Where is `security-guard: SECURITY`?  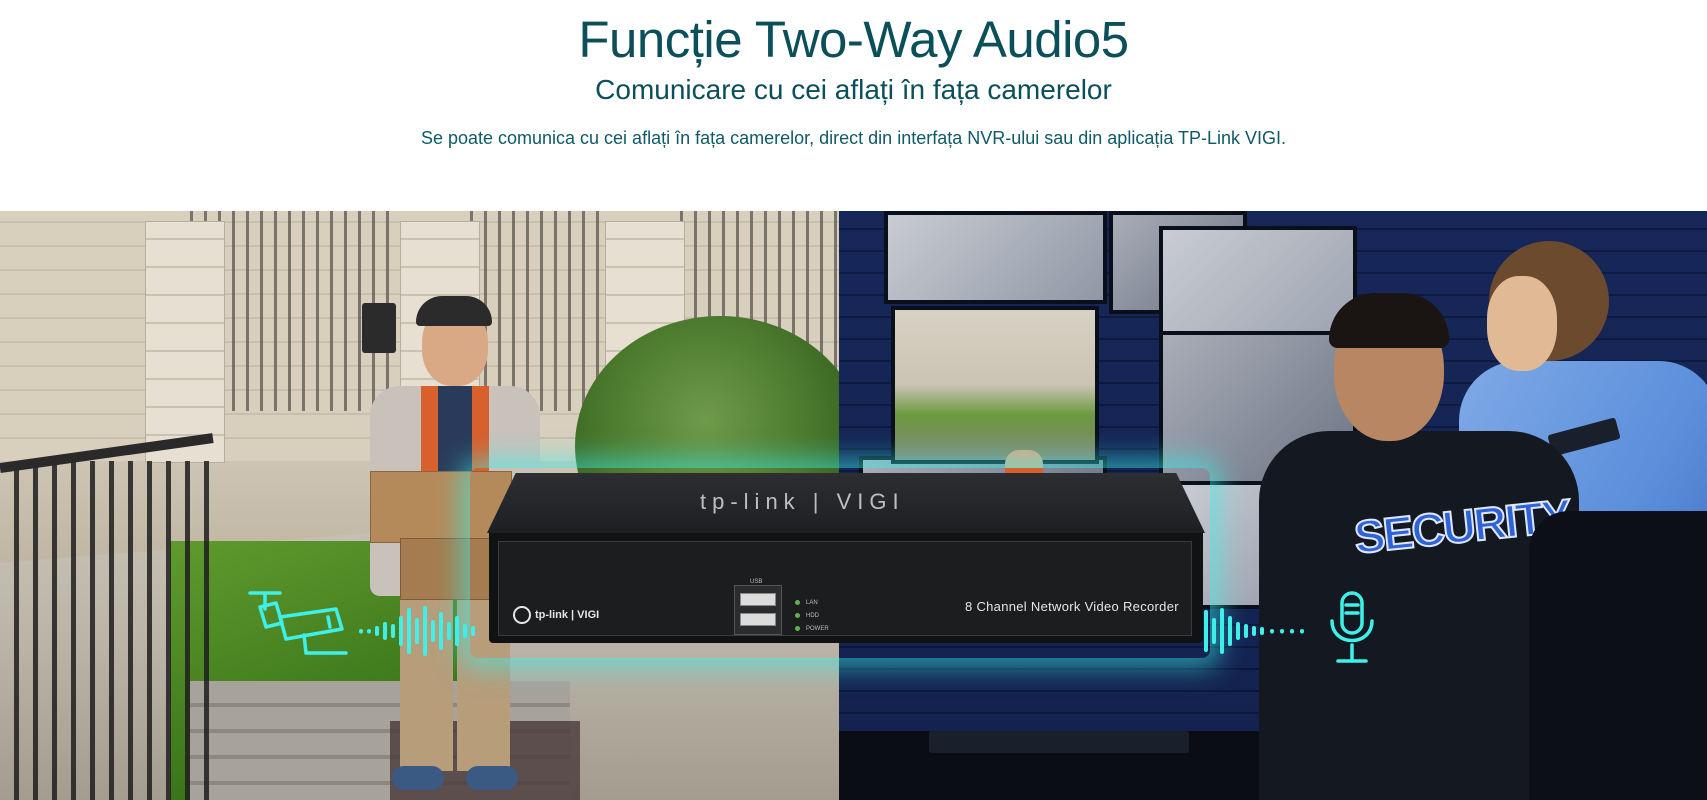
security-guard: SECURITY is located at coordinates (1419, 546).